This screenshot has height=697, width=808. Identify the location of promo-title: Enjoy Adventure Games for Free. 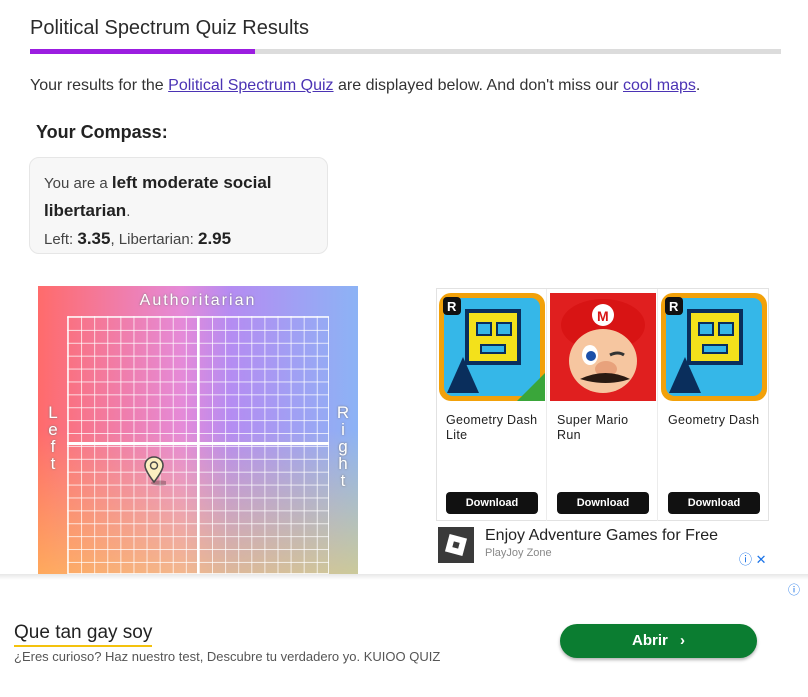
(601, 535).